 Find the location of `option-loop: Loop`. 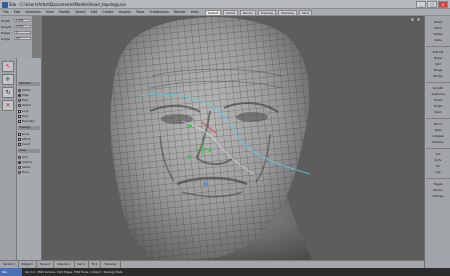

option-loop: Loop is located at coordinates (23, 111).